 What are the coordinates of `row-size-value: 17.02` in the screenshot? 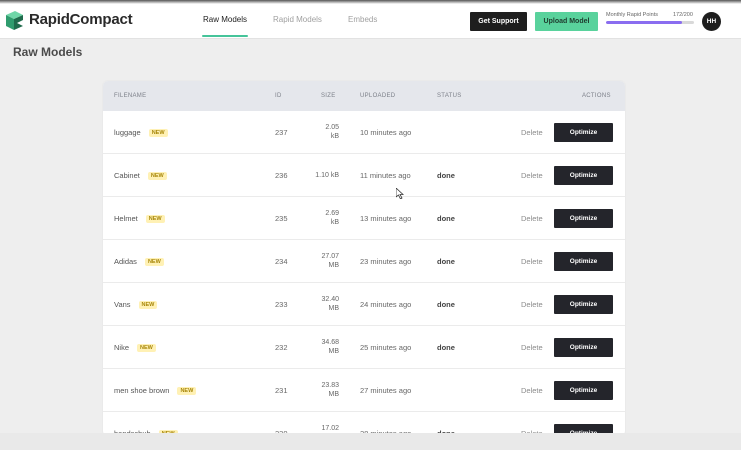 It's located at (330, 428).